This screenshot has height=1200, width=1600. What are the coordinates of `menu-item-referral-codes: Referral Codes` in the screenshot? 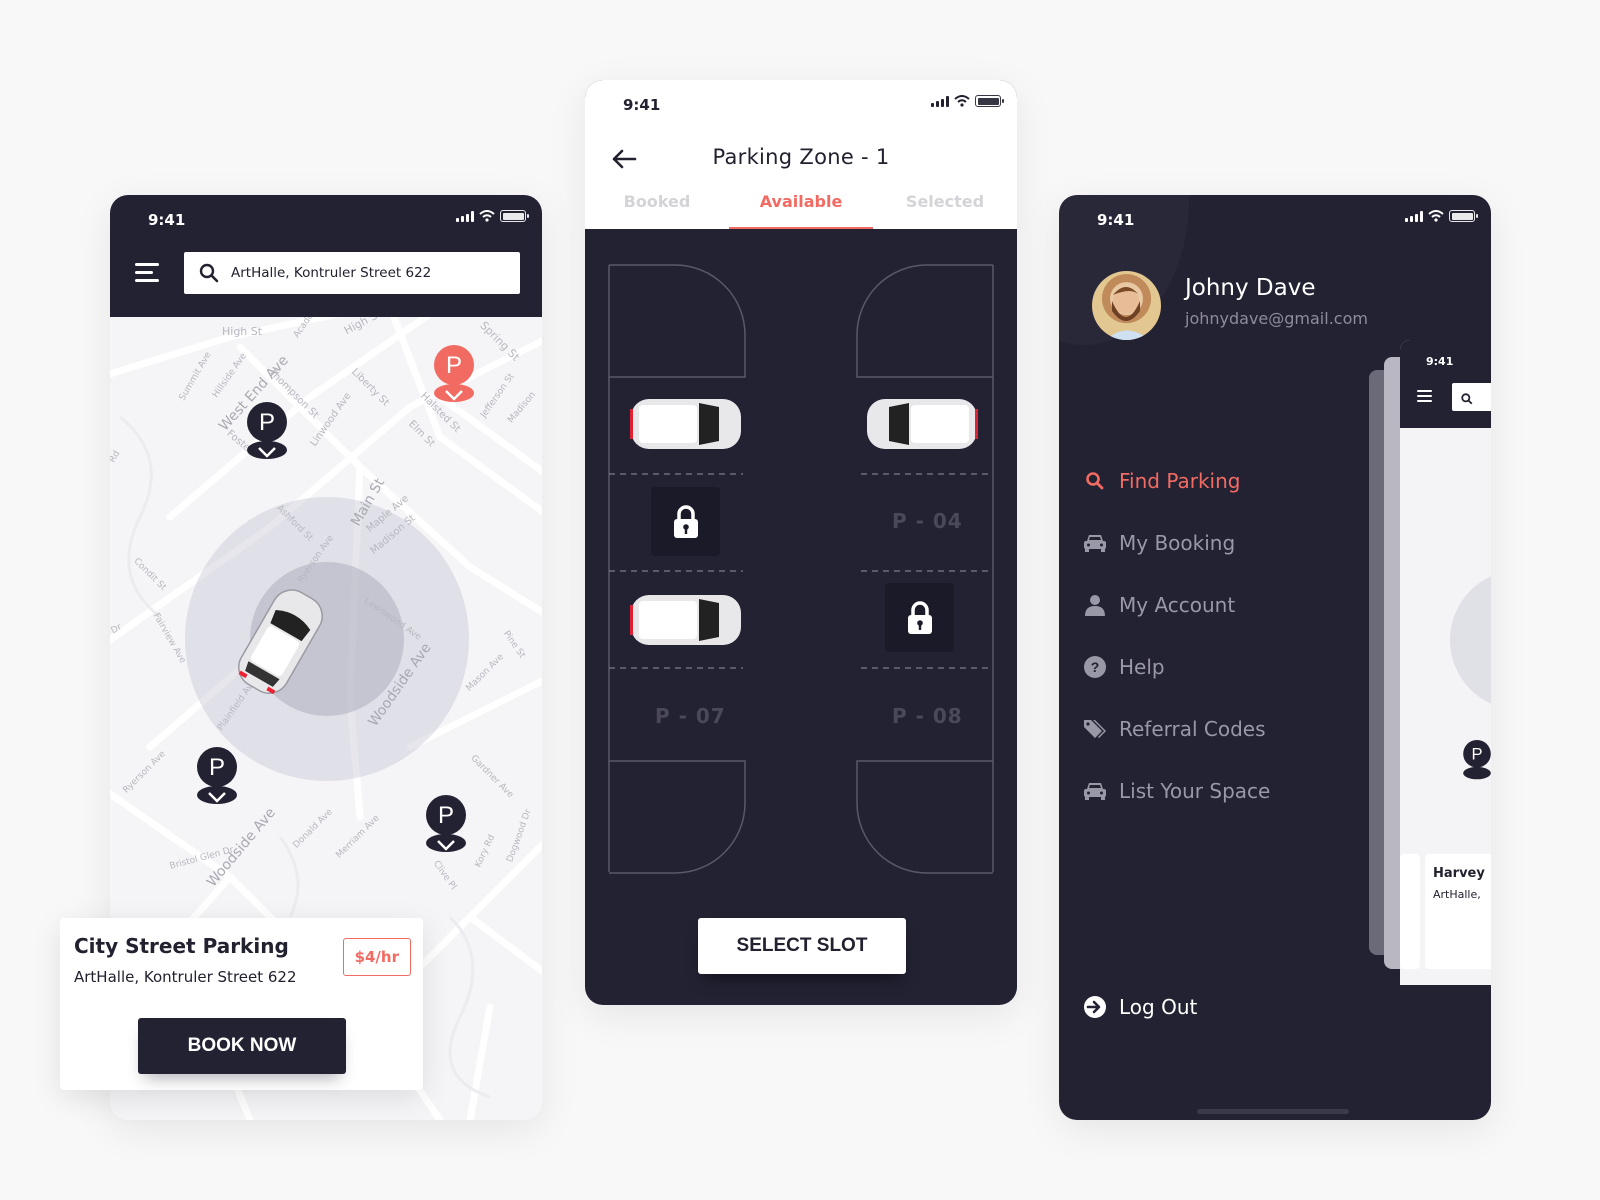 It's located at (1176, 729).